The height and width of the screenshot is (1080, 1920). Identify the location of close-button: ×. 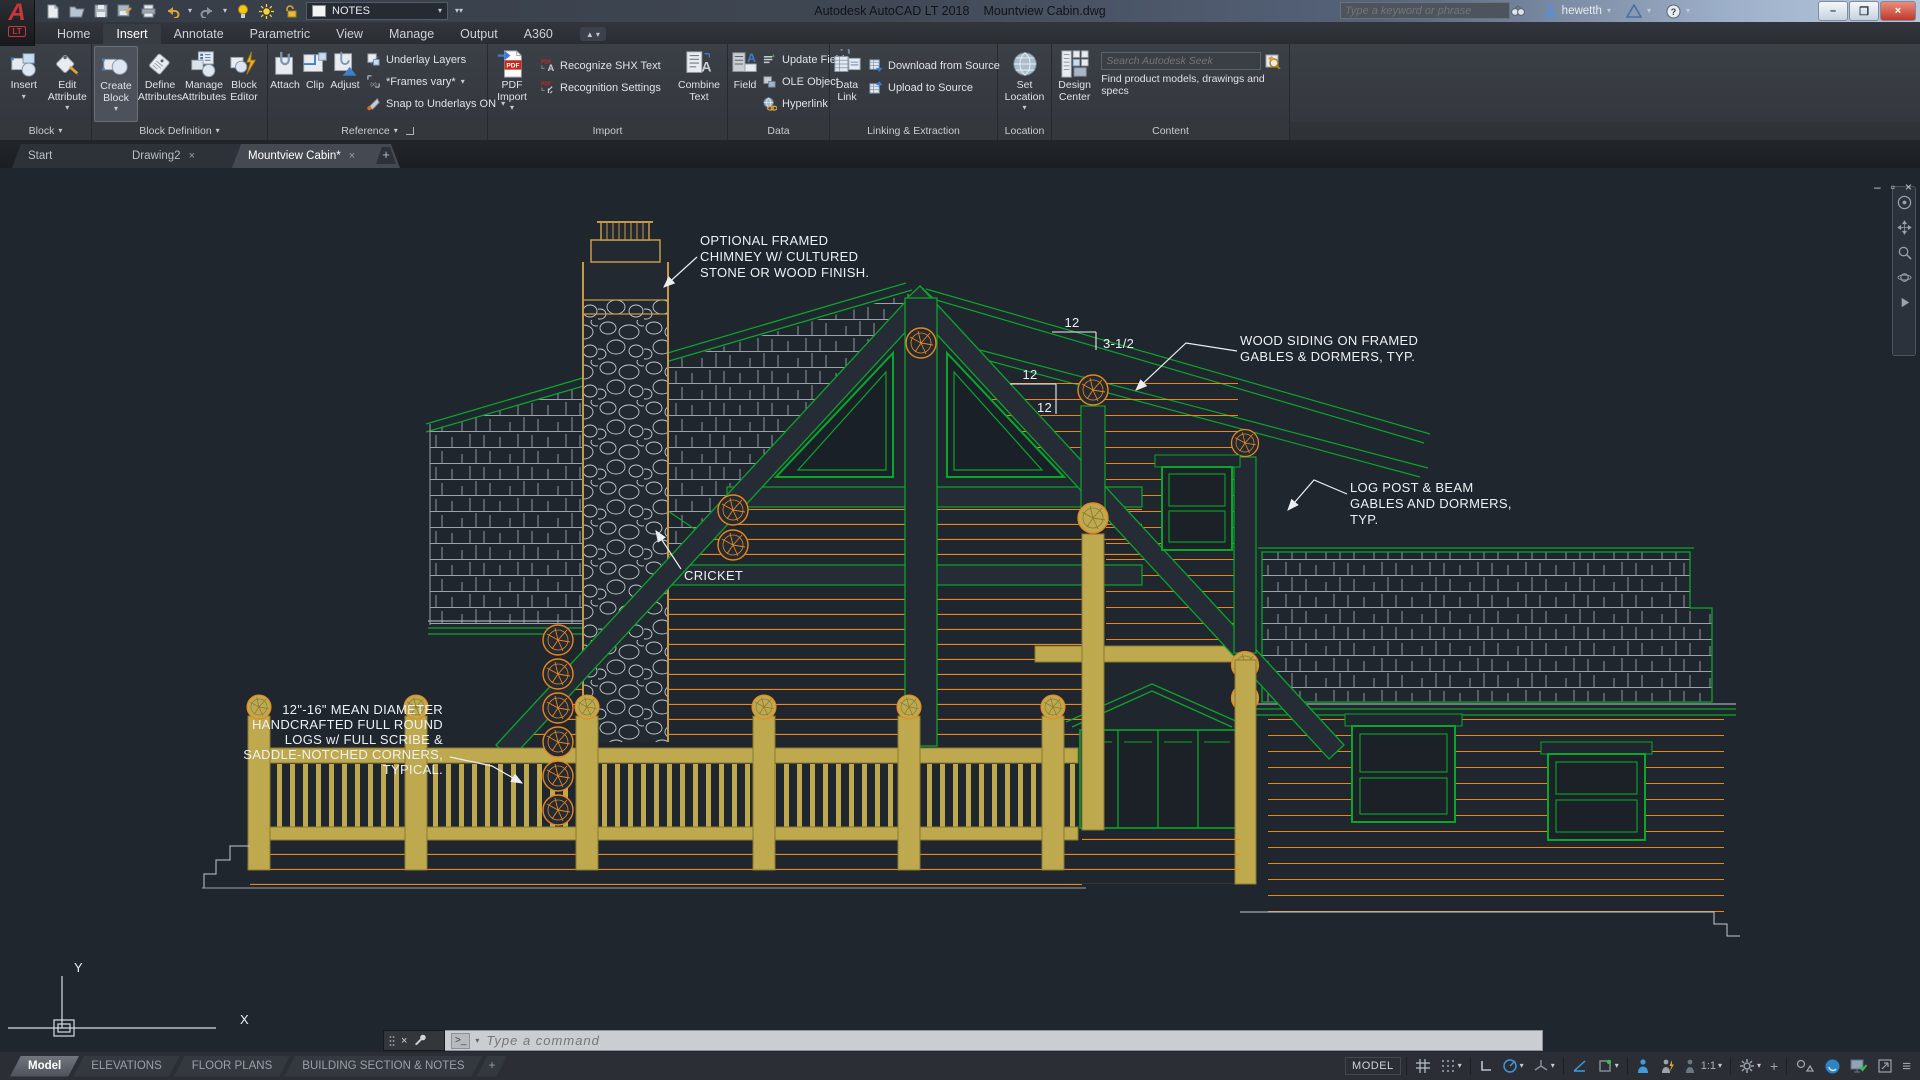
(1898, 11).